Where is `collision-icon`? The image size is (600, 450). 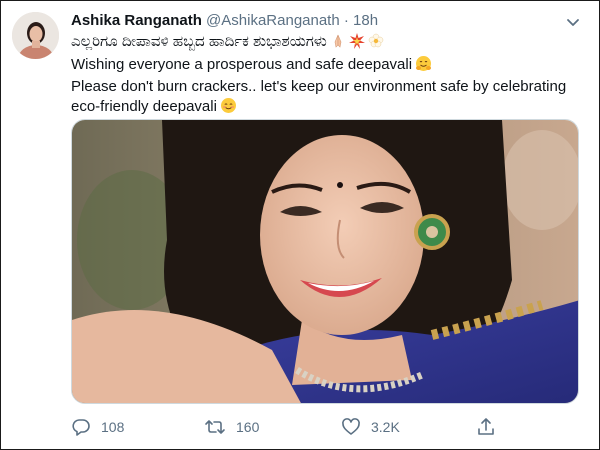 collision-icon is located at coordinates (356, 44).